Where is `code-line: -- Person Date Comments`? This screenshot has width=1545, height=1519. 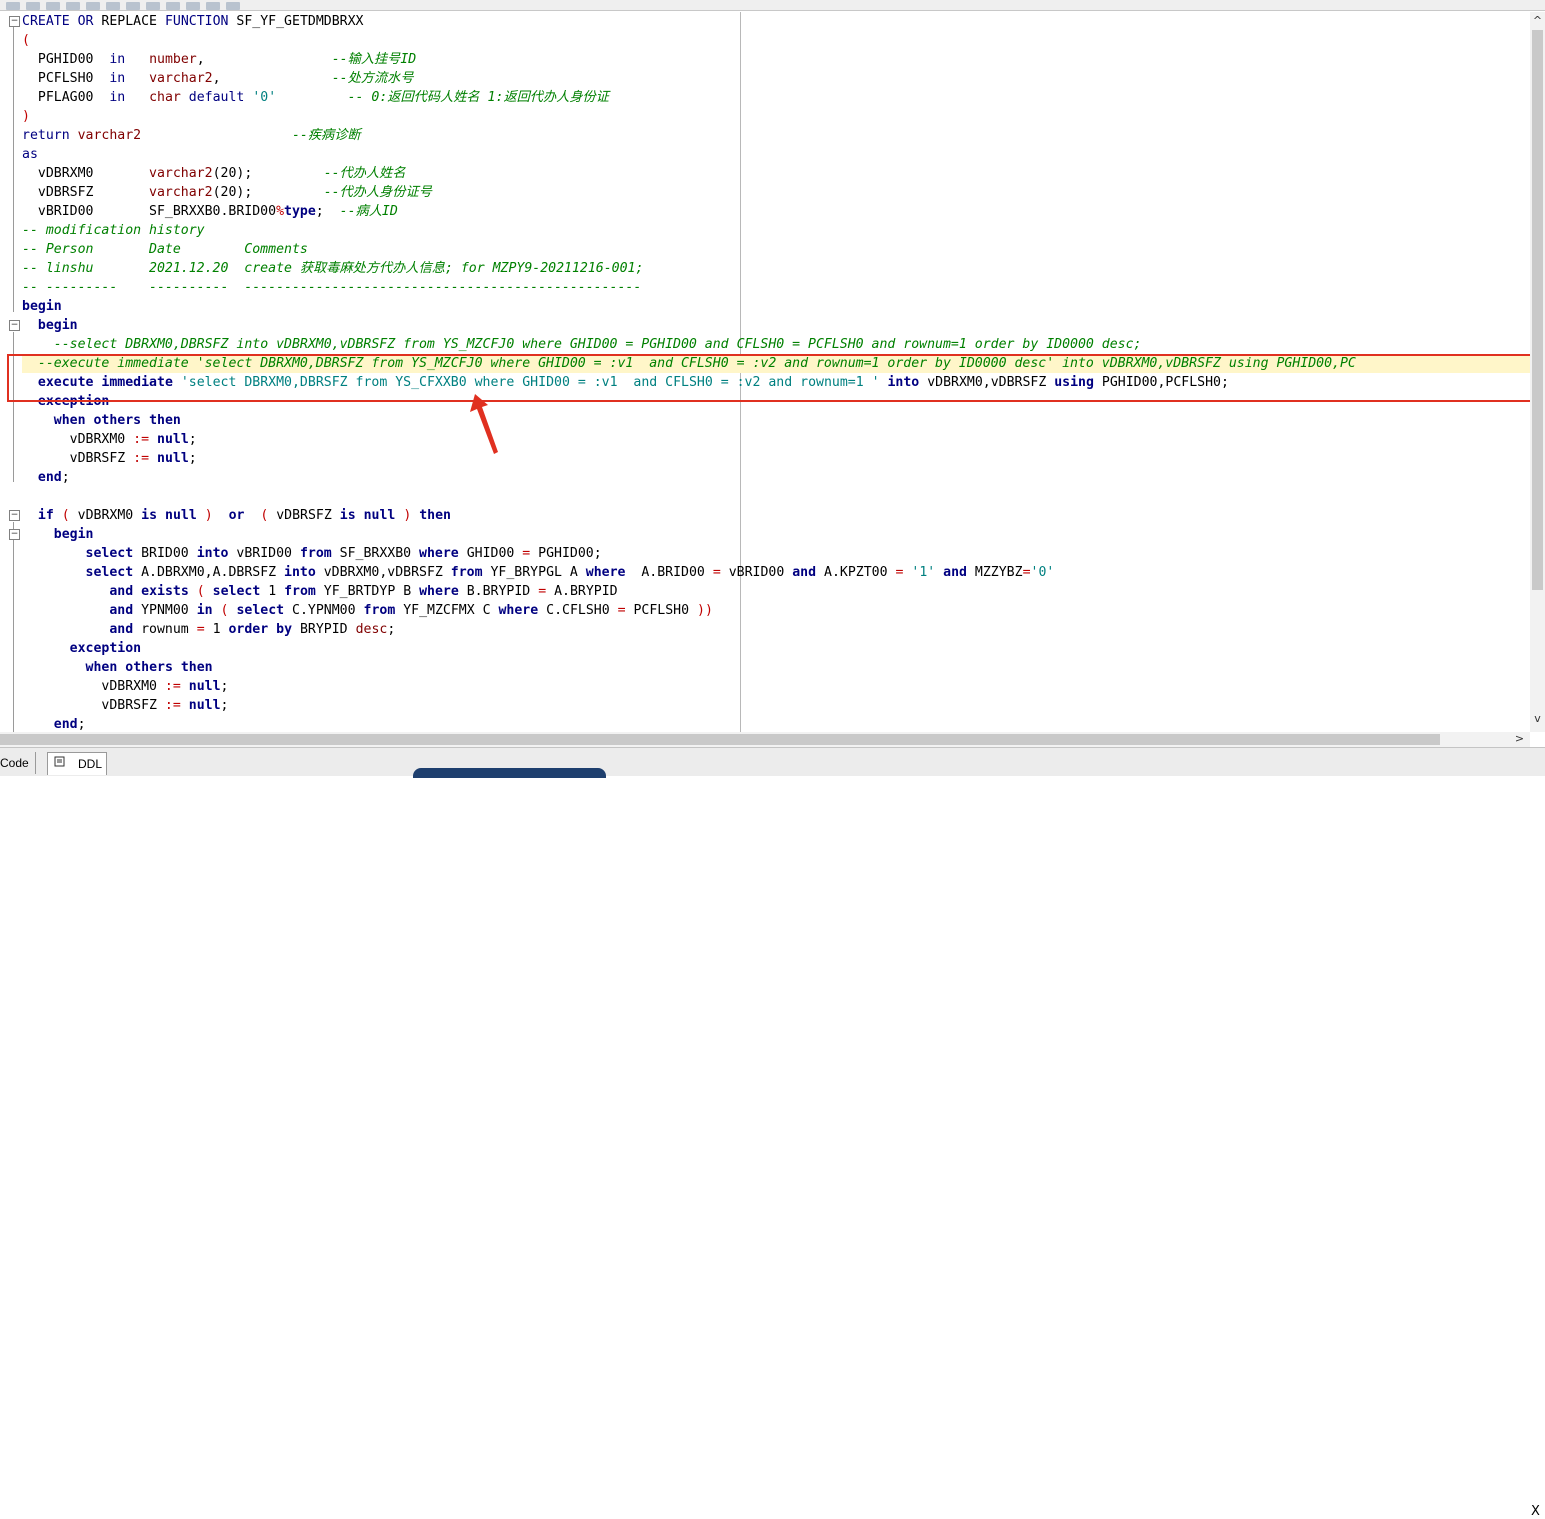 code-line: -- Person Date Comments is located at coordinates (165, 249).